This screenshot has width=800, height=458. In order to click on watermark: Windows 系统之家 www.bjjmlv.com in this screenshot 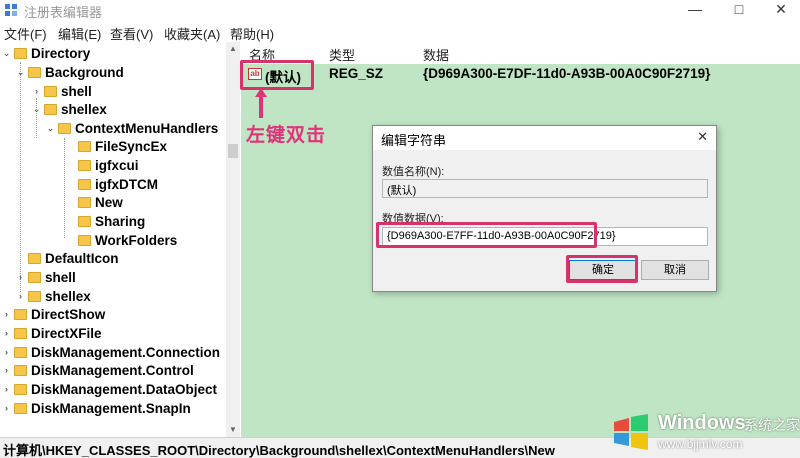, I will do `click(706, 433)`.